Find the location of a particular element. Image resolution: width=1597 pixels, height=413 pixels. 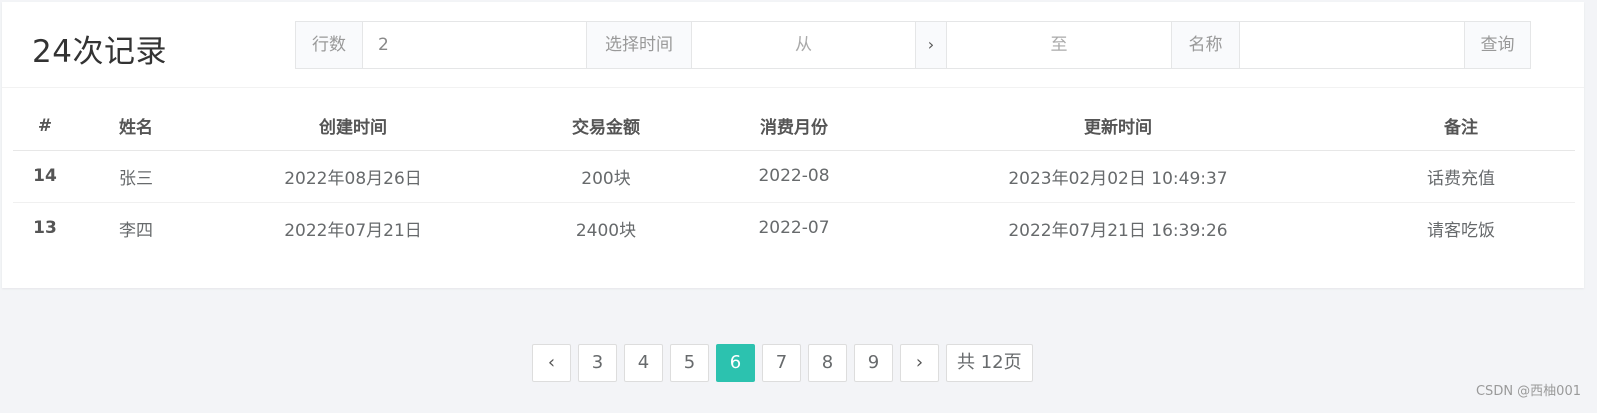

chevron-right-icon: › is located at coordinates (931, 45).